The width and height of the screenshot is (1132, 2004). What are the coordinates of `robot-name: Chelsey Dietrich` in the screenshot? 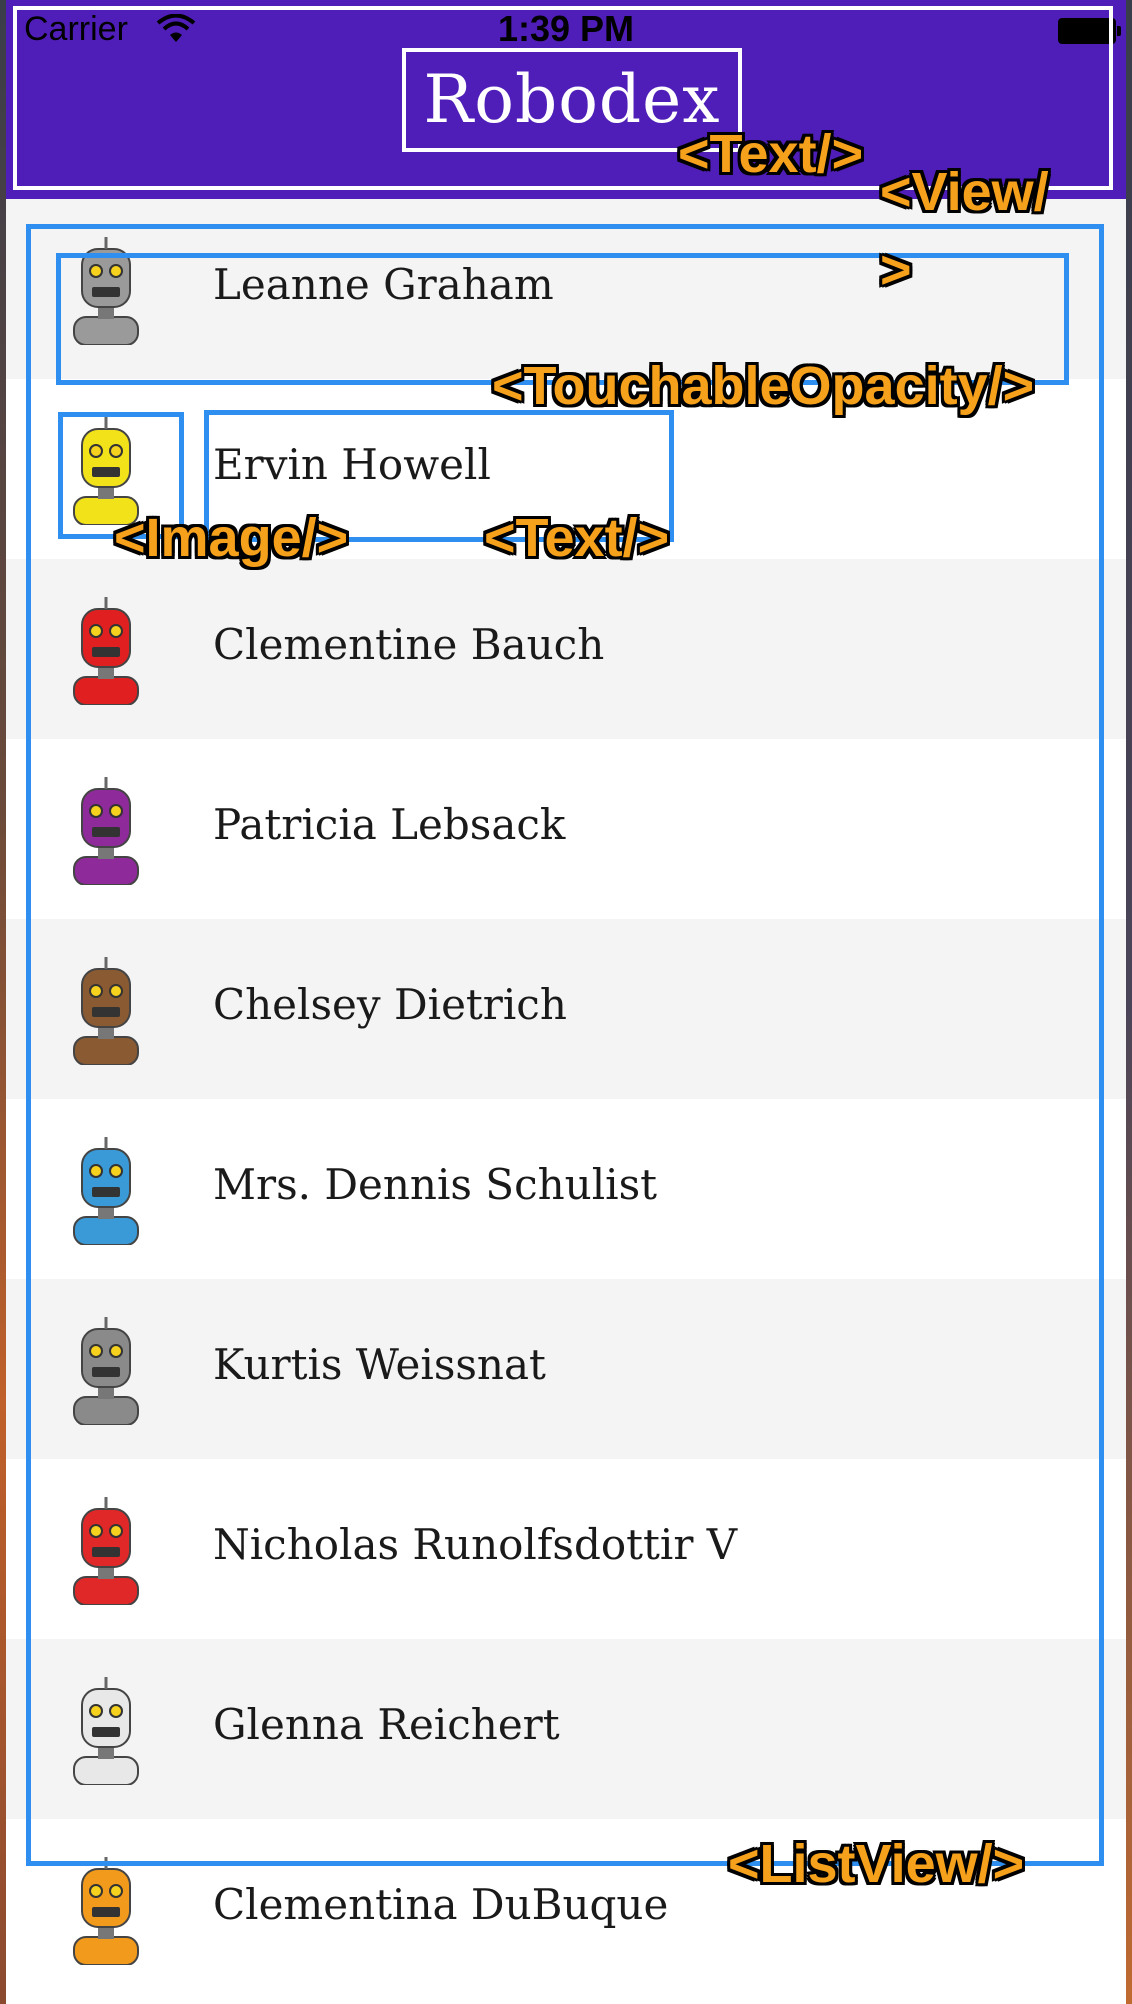 It's located at (390, 1004).